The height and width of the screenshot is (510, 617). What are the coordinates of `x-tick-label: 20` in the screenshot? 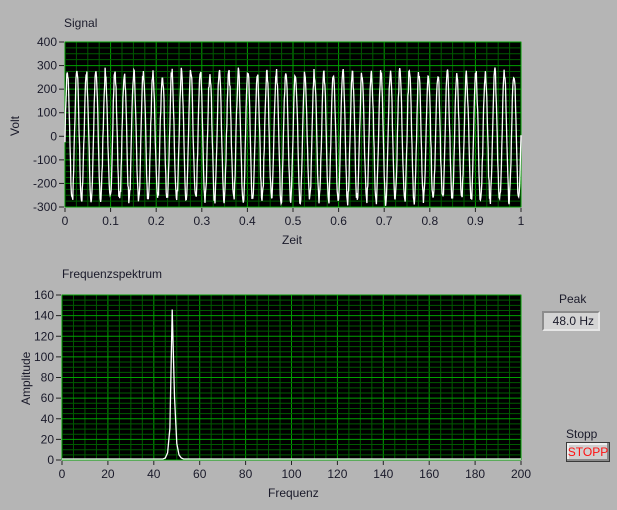 It's located at (108, 474).